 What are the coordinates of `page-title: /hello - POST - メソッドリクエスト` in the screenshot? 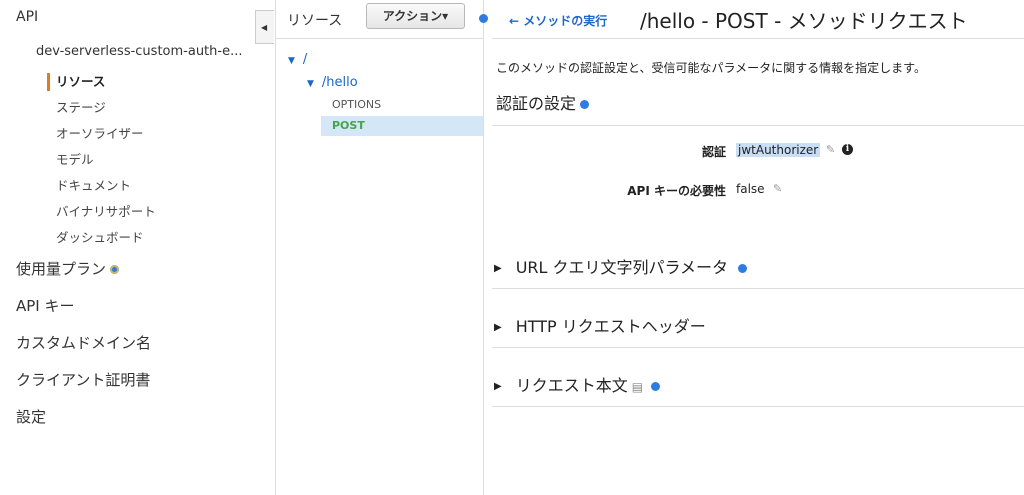 It's located at (804, 21).